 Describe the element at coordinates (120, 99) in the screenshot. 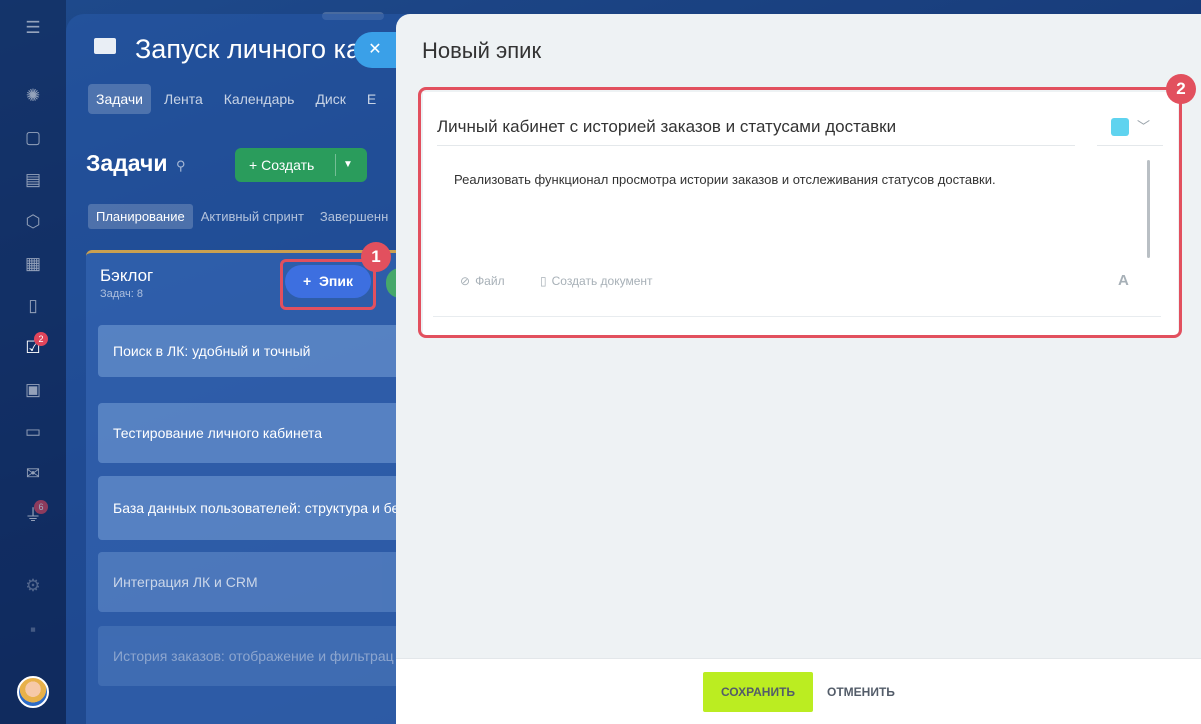

I see `tab-tasks: Задачи` at that location.